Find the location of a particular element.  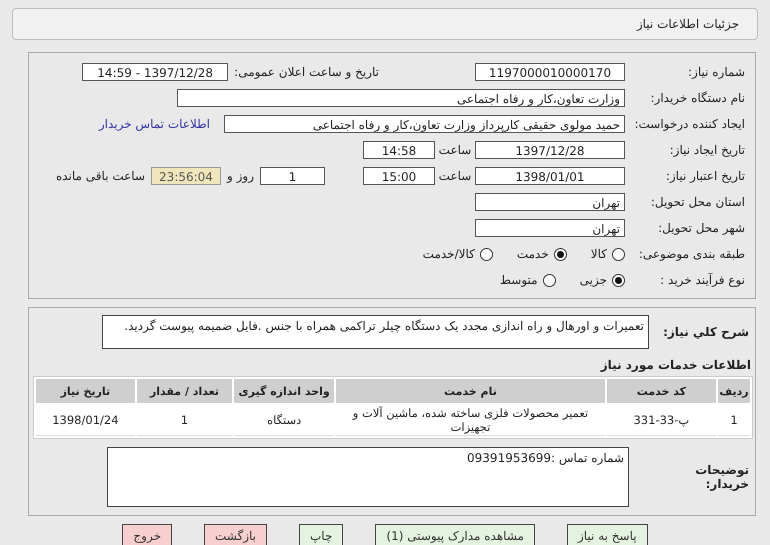

announce-date-field: 1397/12/28 - 14:59 is located at coordinates (155, 72).